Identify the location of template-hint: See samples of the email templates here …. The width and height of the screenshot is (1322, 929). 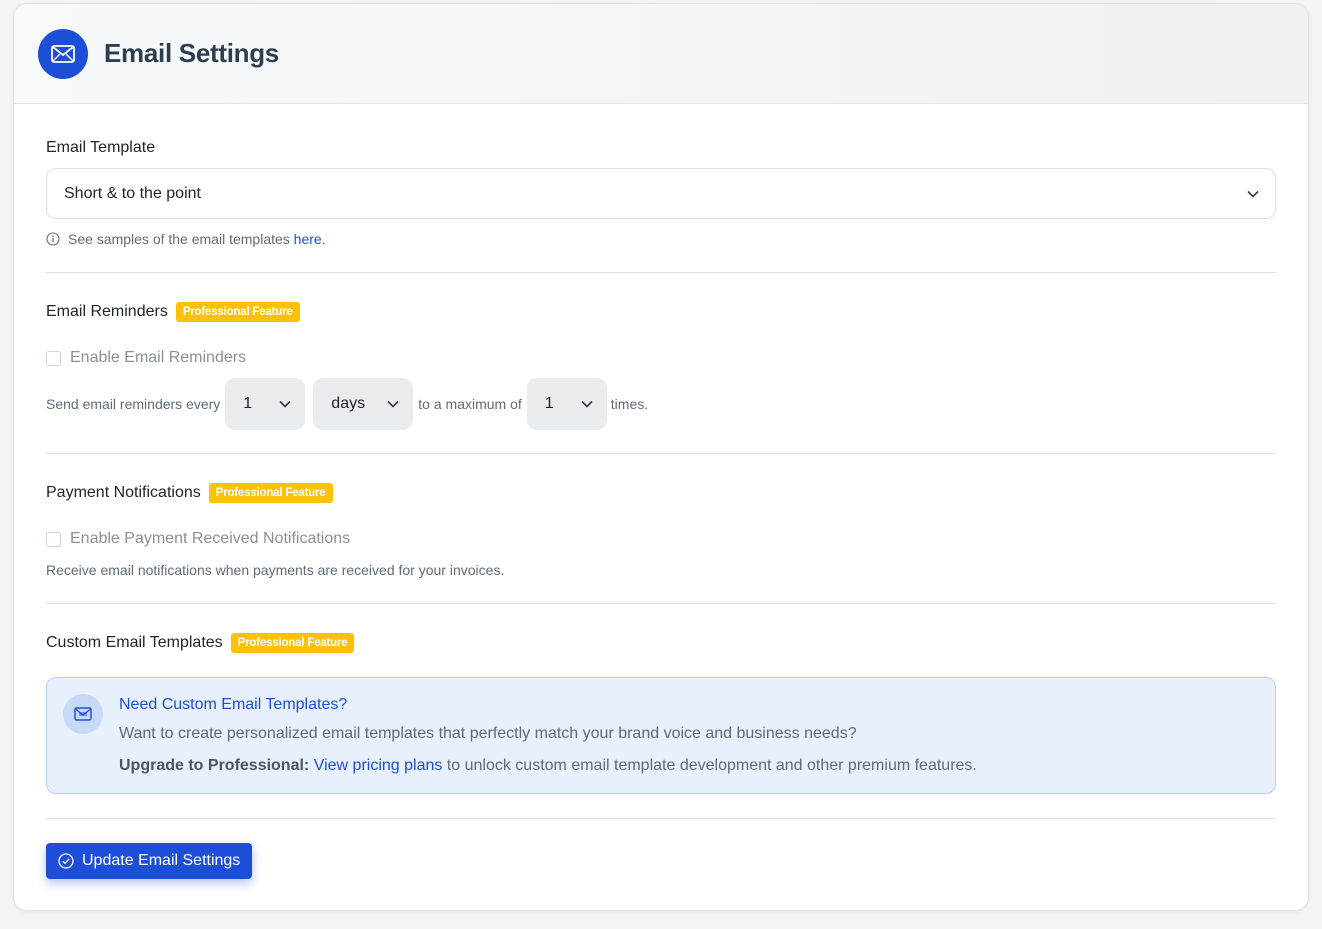
(186, 239).